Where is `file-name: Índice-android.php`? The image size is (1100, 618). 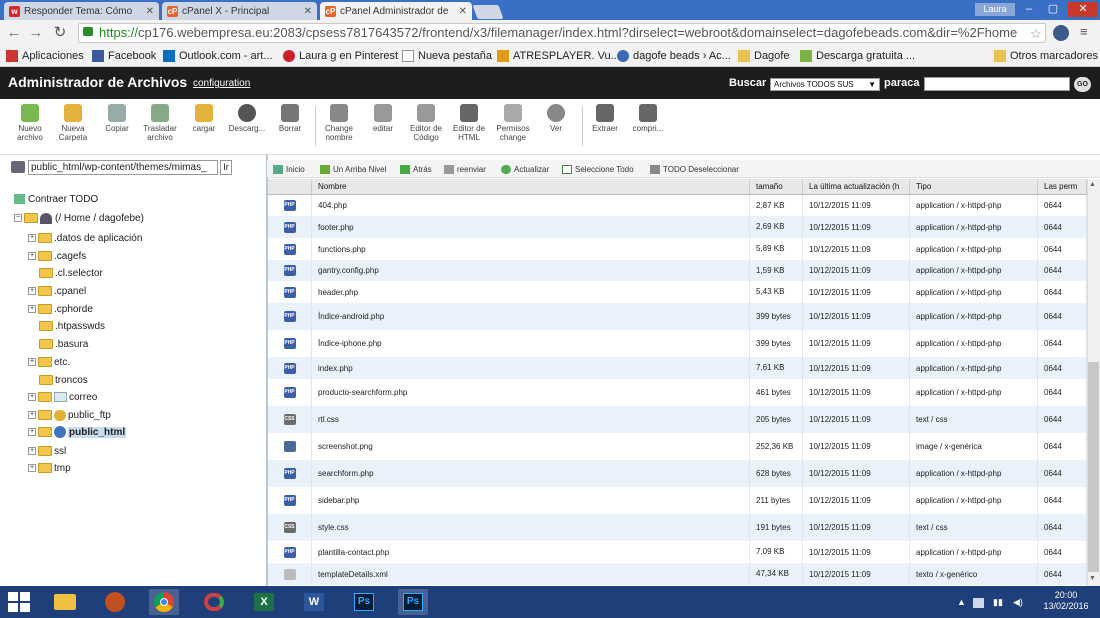
file-name: Índice-android.php is located at coordinates (531, 316).